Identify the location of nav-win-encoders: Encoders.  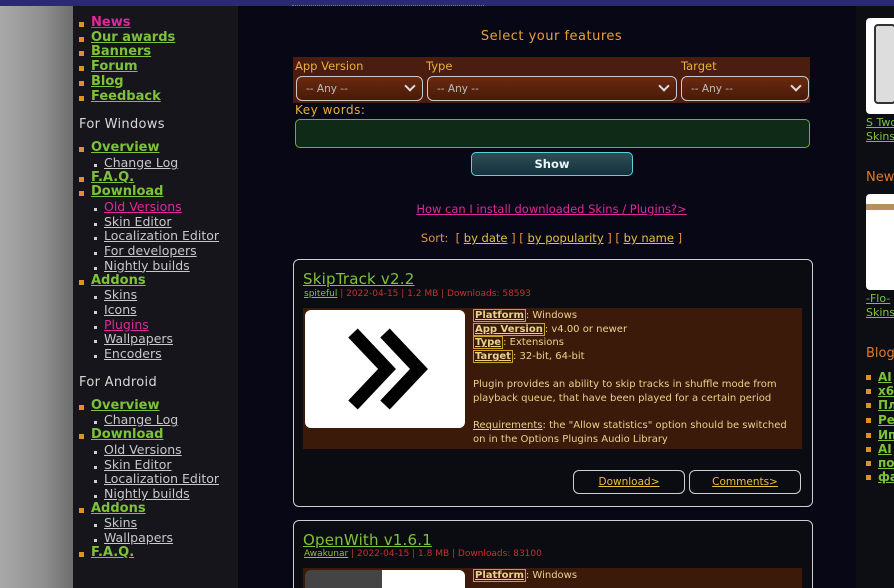
(158, 354).